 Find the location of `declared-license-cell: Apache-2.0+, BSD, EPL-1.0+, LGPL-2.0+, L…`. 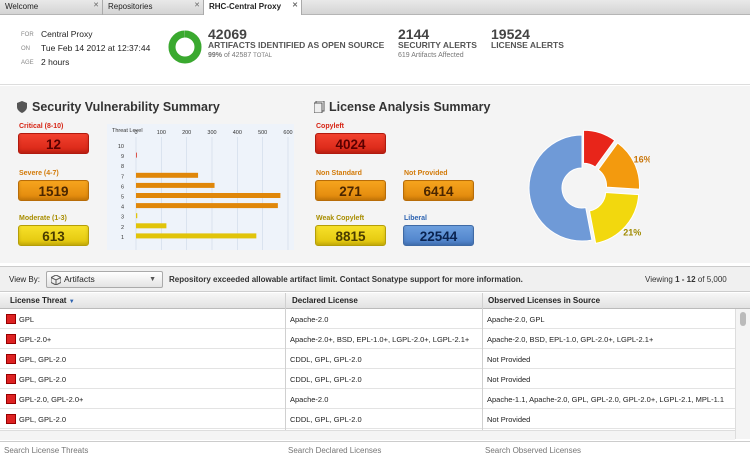

declared-license-cell: Apache-2.0+, BSD, EPL-1.0+, LGPL-2.0+, L… is located at coordinates (380, 339).